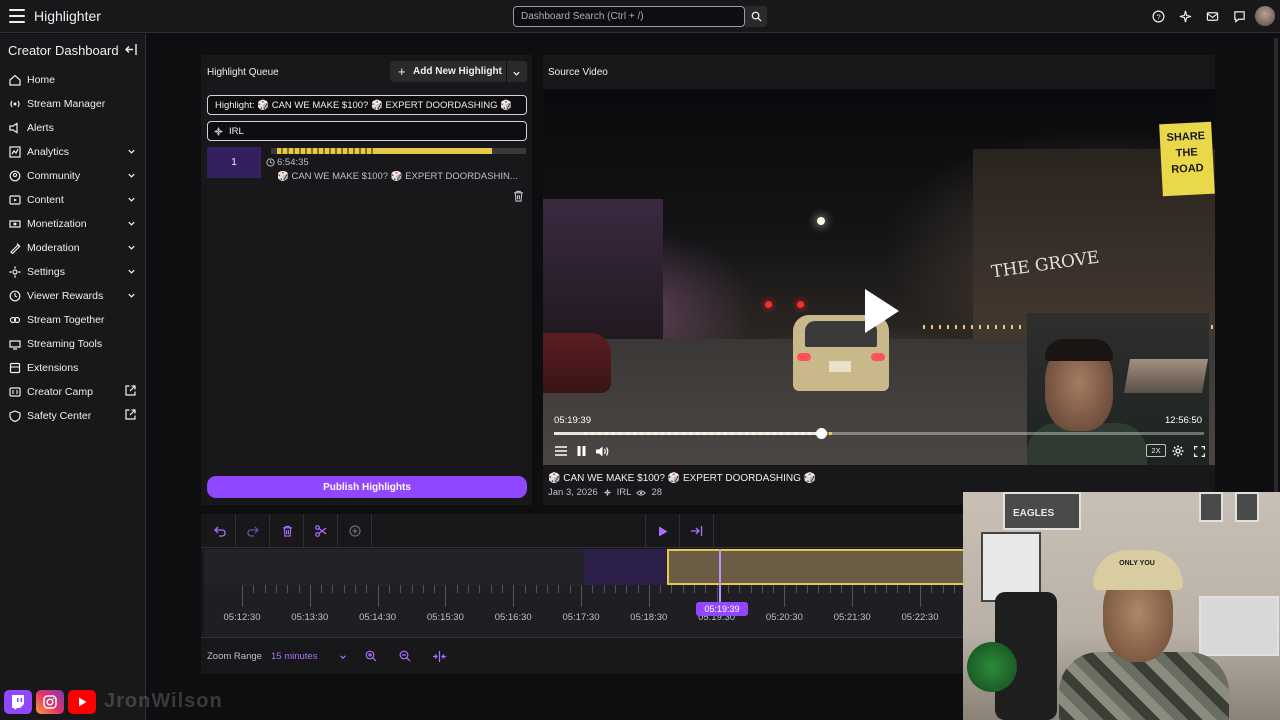 The image size is (1280, 720). What do you see at coordinates (253, 531) in the screenshot?
I see `redo-icon` at bounding box center [253, 531].